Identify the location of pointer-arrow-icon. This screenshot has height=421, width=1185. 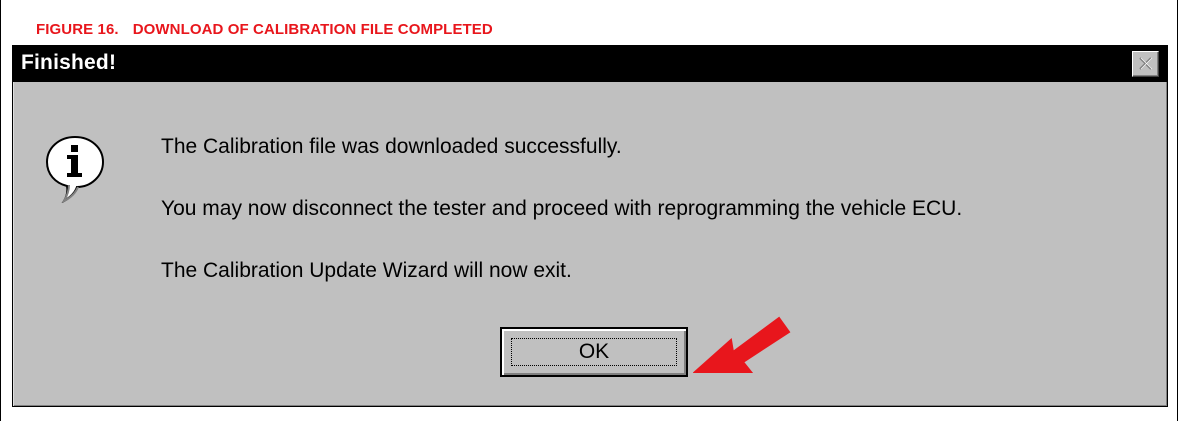
(742, 344).